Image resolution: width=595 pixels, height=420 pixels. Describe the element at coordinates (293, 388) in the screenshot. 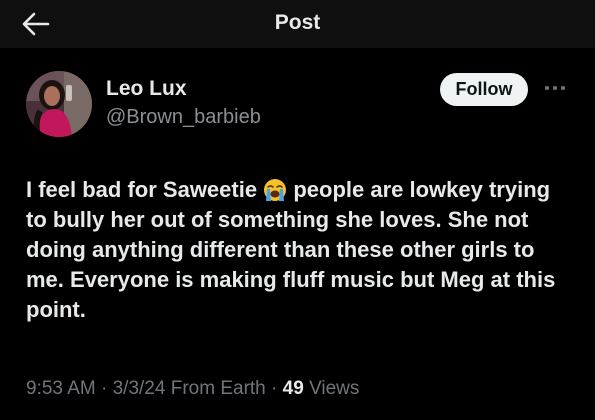

I see `views-count: 49` at that location.